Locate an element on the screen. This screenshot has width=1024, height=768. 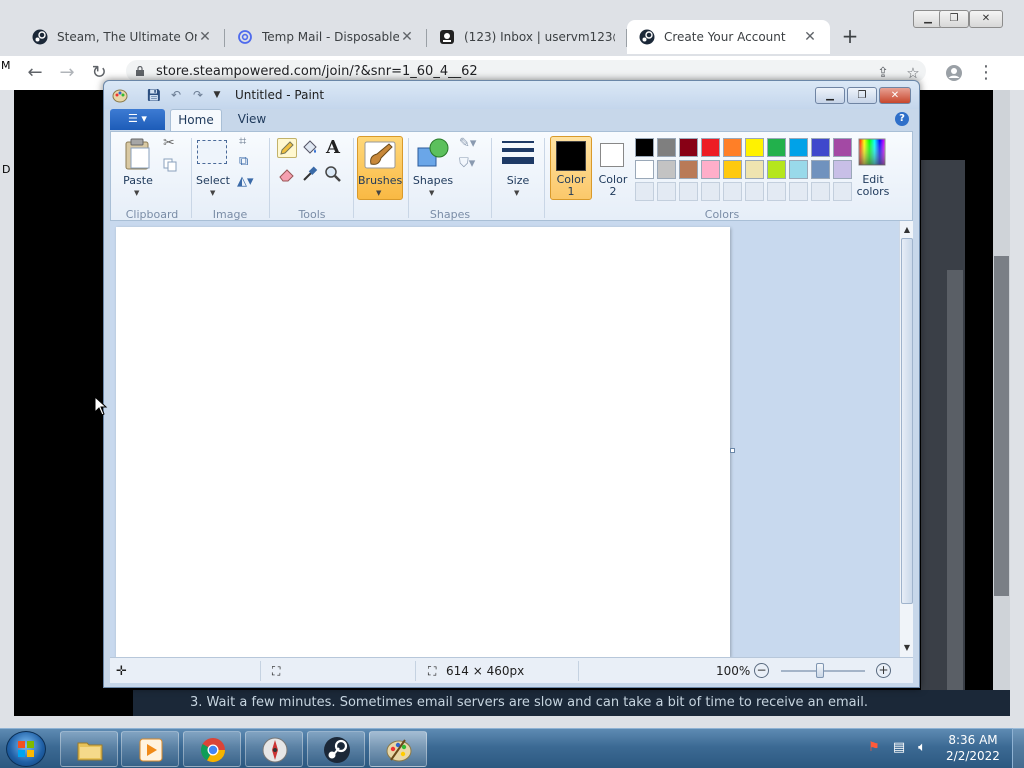
edit-colors-button: Edit colors is located at coordinates (873, 186).